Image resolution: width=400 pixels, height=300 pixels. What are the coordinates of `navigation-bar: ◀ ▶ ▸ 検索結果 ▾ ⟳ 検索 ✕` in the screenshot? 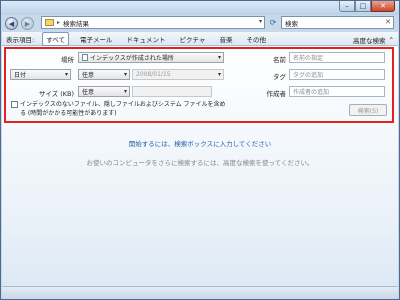 It's located at (200, 23).